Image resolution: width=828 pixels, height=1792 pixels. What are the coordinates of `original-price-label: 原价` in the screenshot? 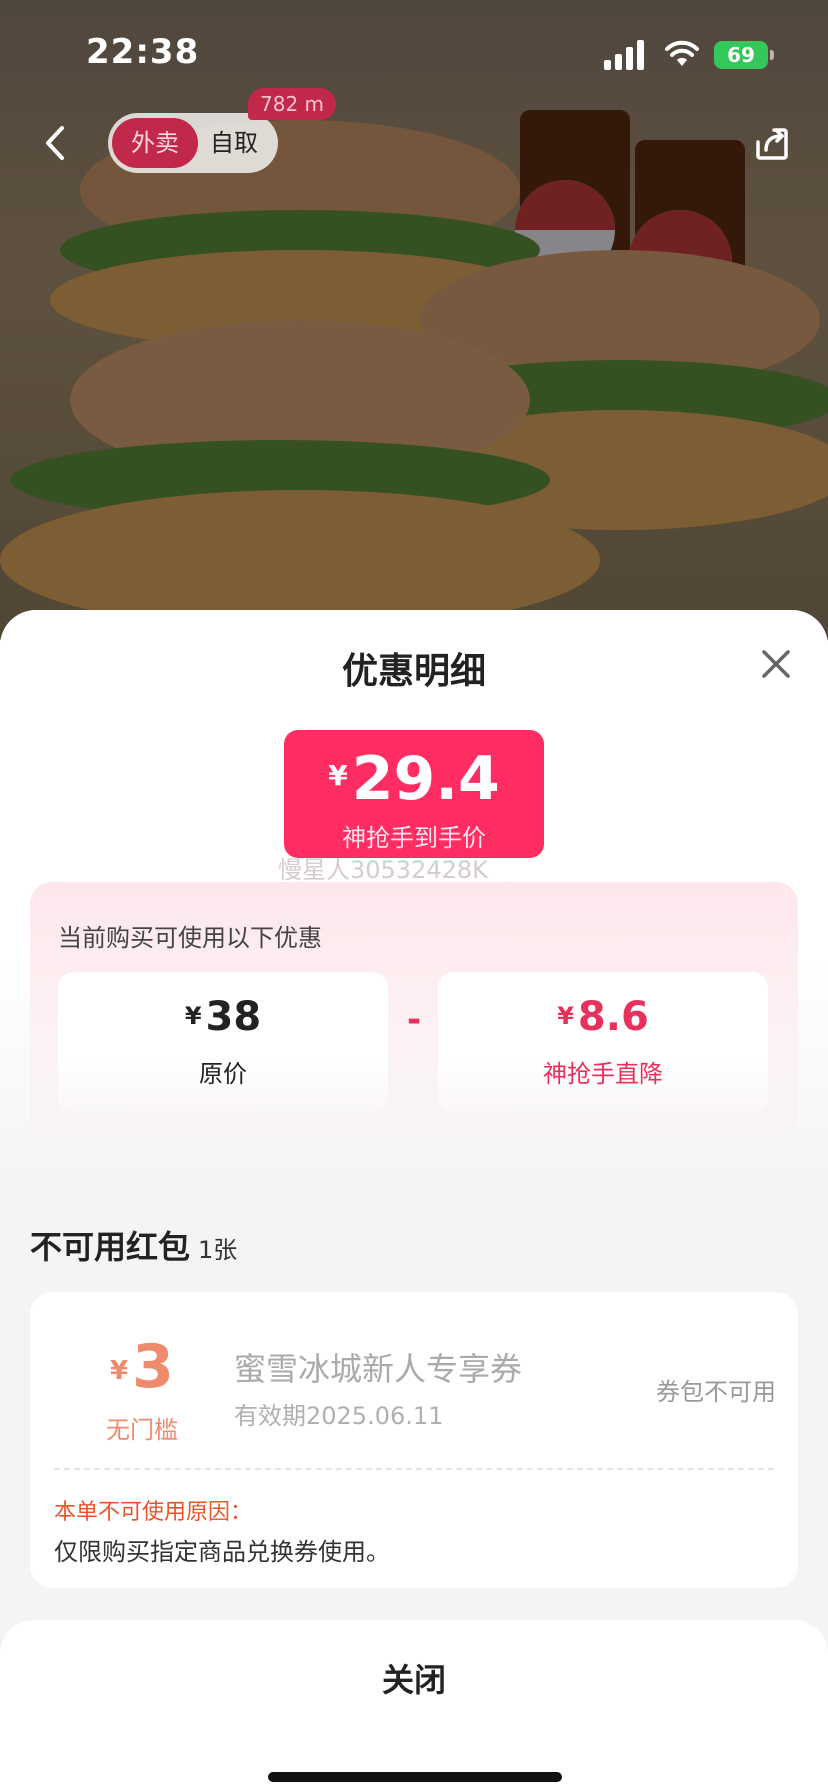 It's located at (223, 1074).